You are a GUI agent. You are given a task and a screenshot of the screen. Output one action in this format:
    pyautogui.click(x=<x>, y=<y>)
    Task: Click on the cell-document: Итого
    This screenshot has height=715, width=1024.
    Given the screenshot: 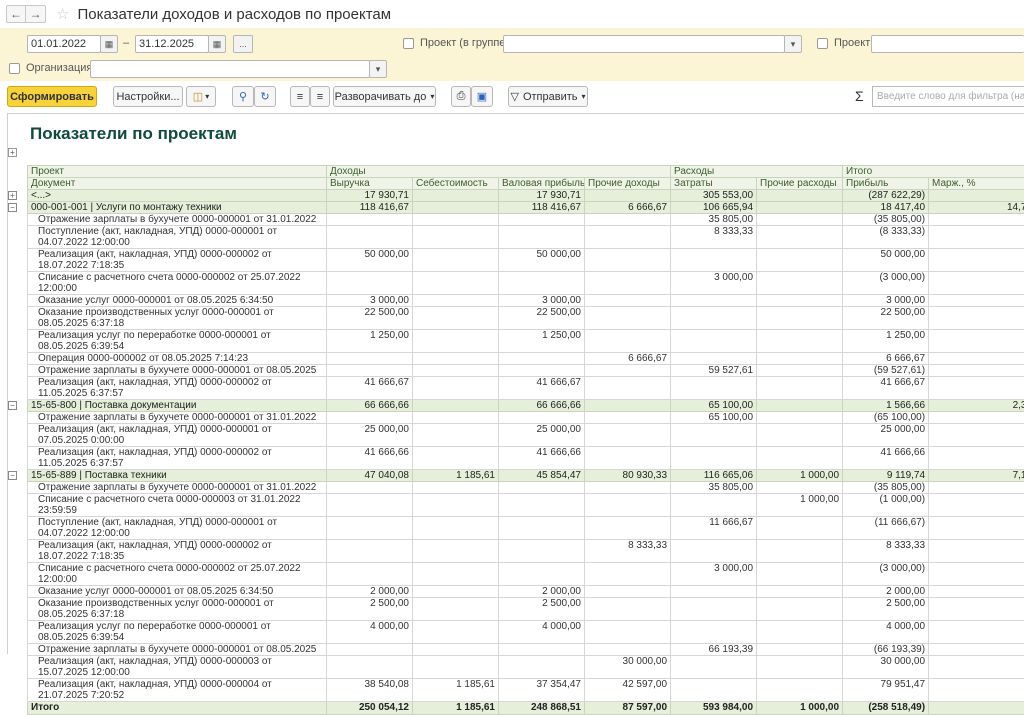 What is the action you would take?
    pyautogui.click(x=177, y=708)
    